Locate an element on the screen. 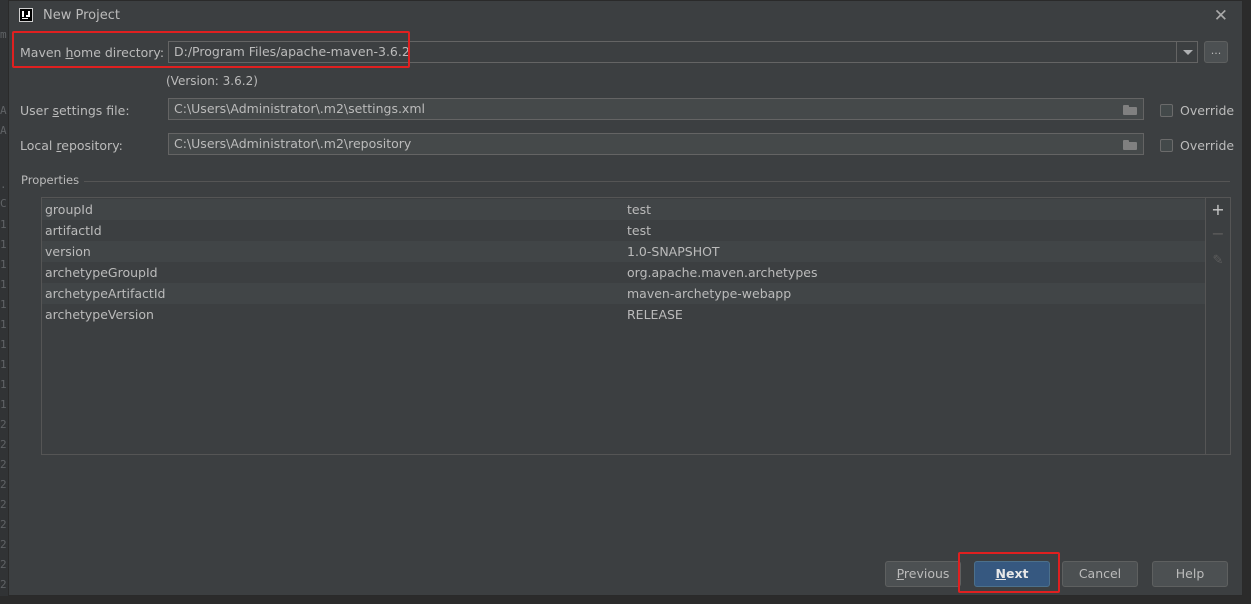 The width and height of the screenshot is (1251, 604). property-key: archetypeVersion is located at coordinates (99, 314).